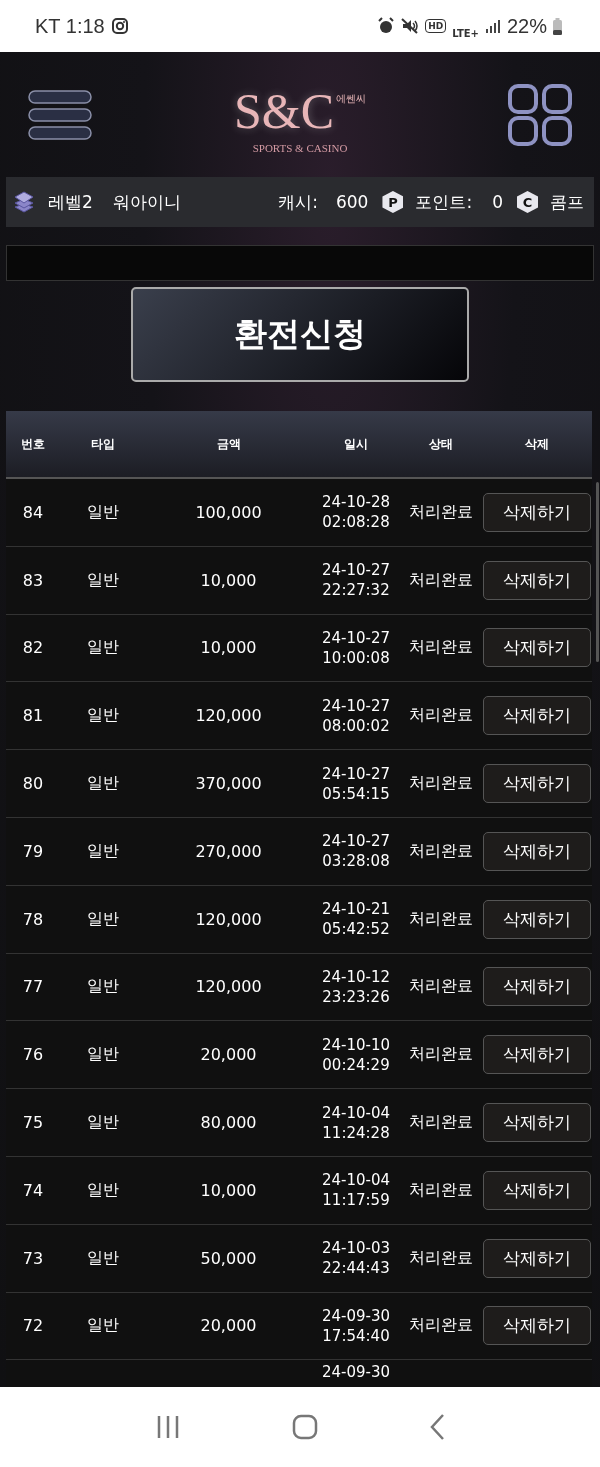  Describe the element at coordinates (356, 929) in the screenshot. I see `time-text: 05:42:52` at that location.